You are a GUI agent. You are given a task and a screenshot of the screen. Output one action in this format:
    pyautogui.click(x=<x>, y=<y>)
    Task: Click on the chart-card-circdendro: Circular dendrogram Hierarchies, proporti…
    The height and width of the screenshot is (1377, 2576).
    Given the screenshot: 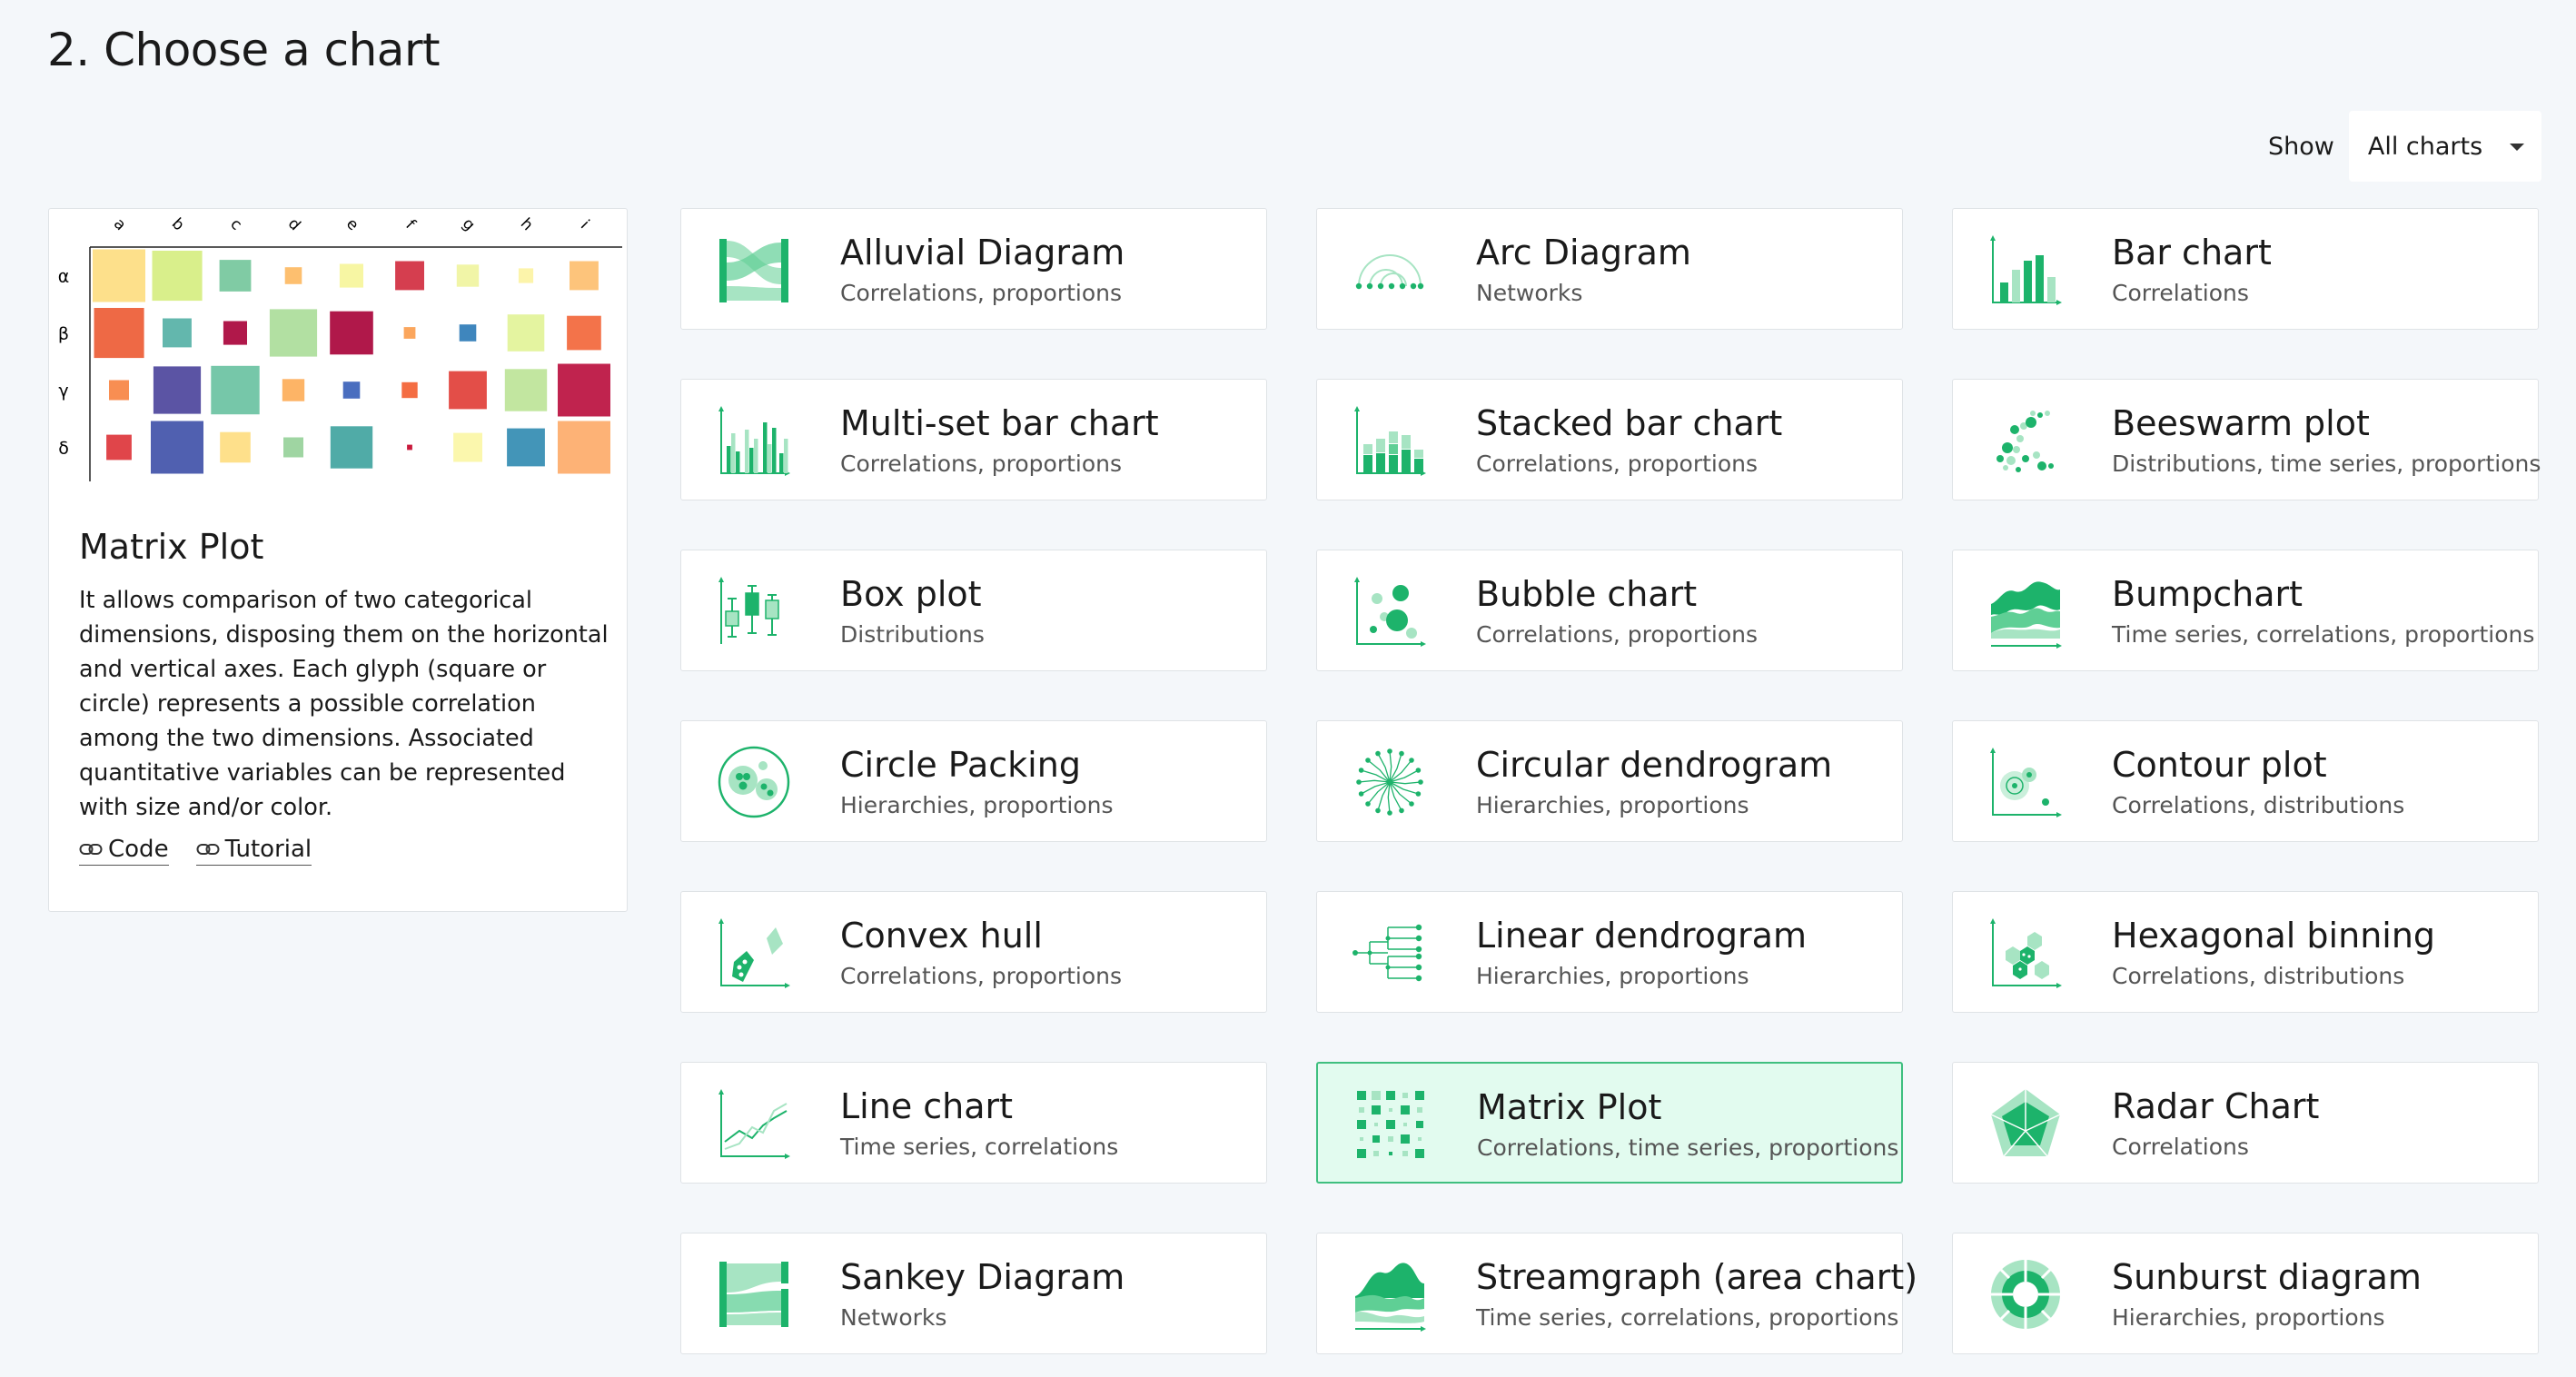 What is the action you would take?
    pyautogui.click(x=1609, y=781)
    